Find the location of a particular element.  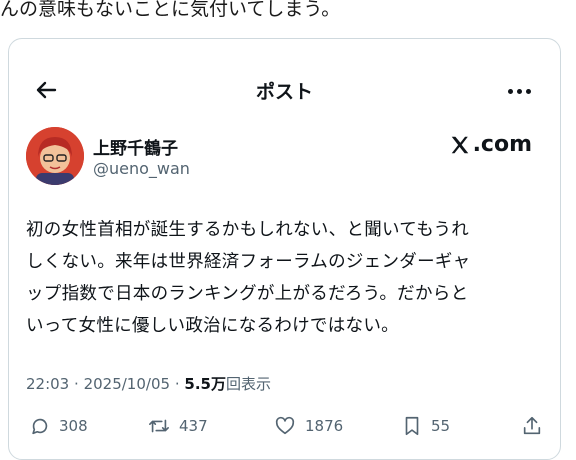

more-button is located at coordinates (519, 91).